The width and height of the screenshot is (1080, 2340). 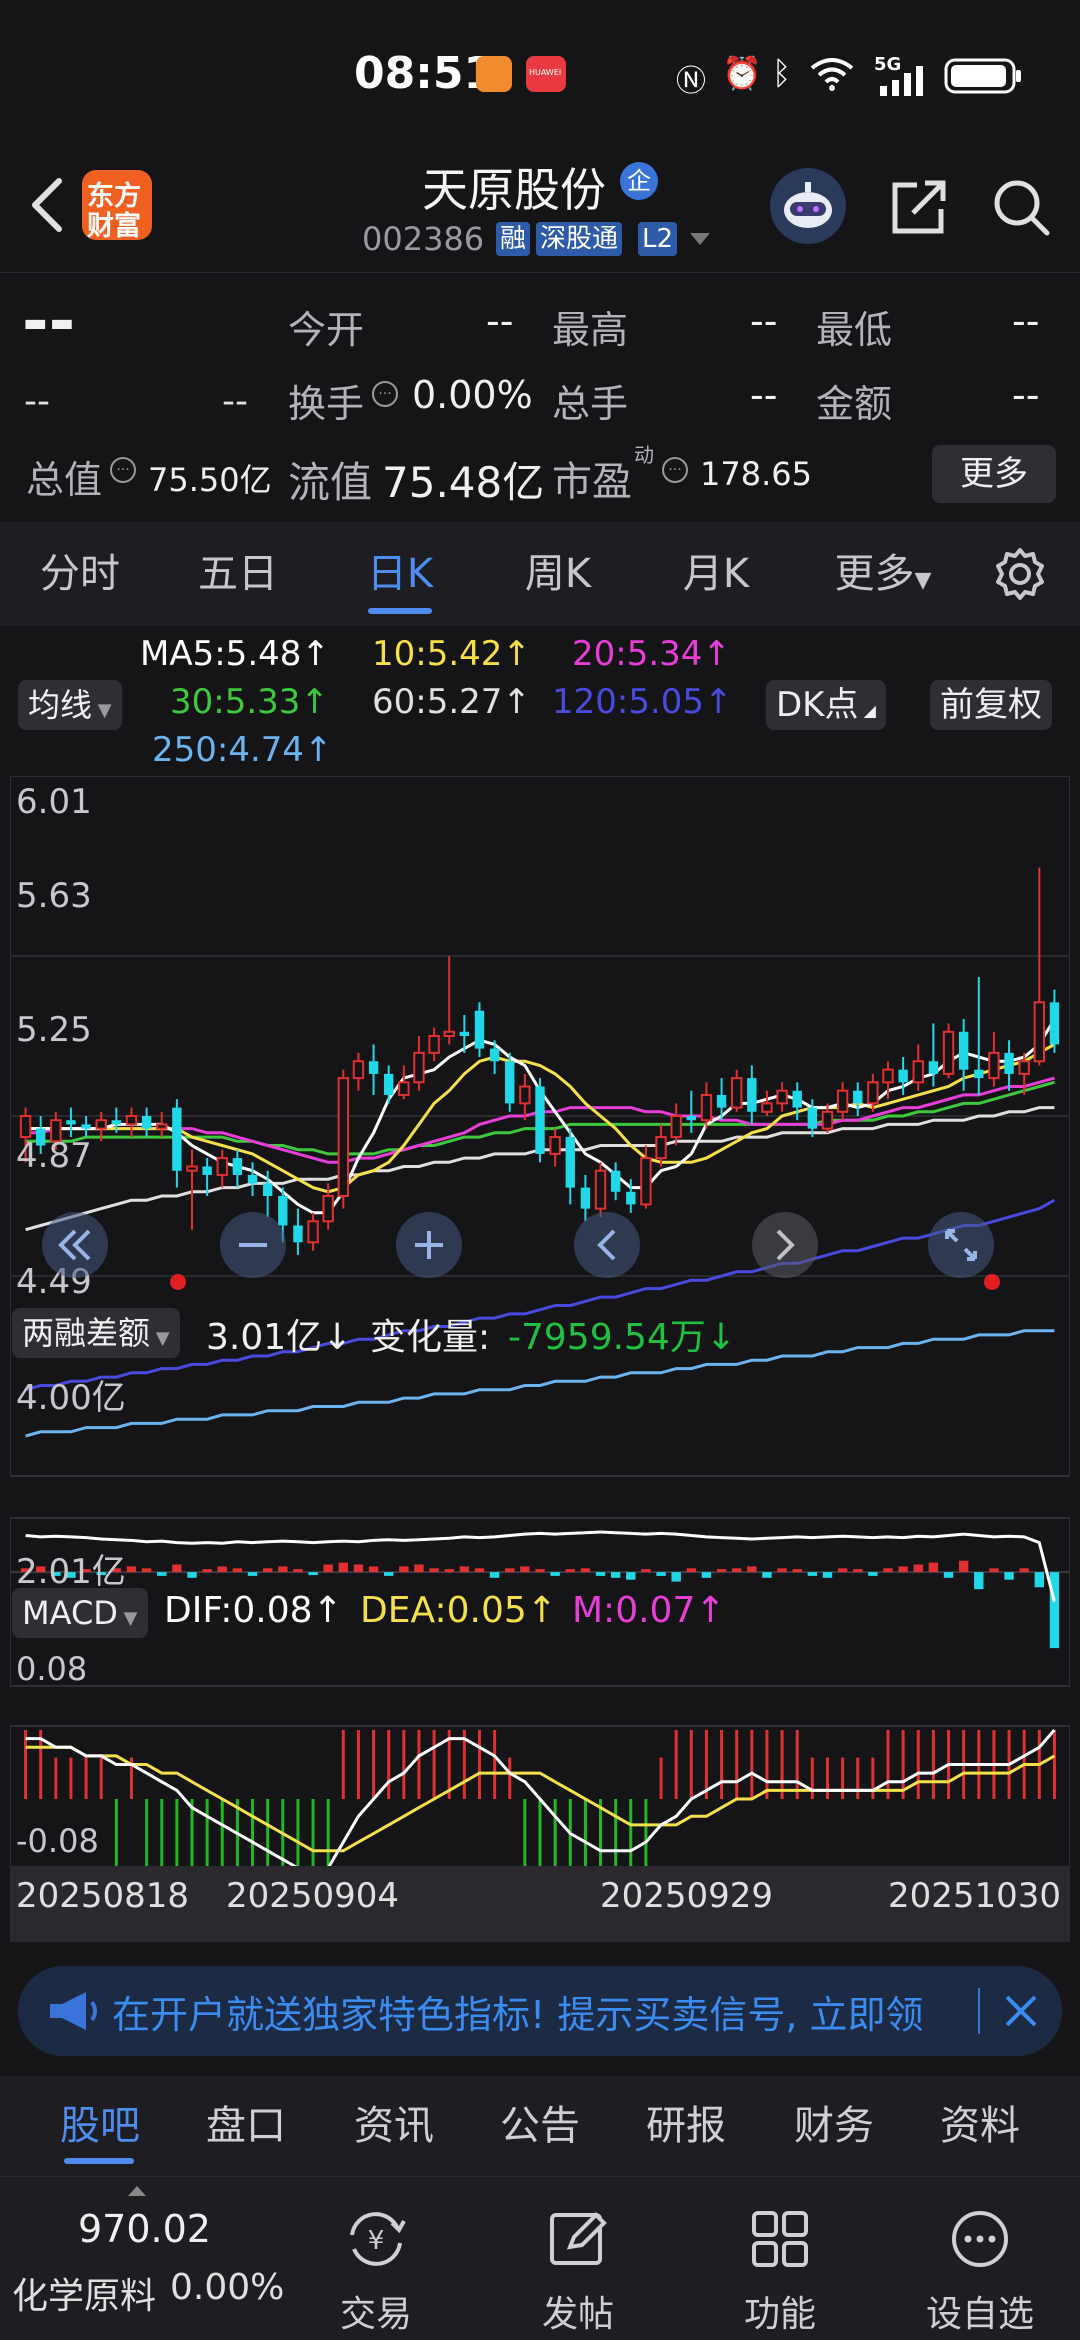 What do you see at coordinates (639, 181) in the screenshot?
I see `enterprise-badge: 企` at bounding box center [639, 181].